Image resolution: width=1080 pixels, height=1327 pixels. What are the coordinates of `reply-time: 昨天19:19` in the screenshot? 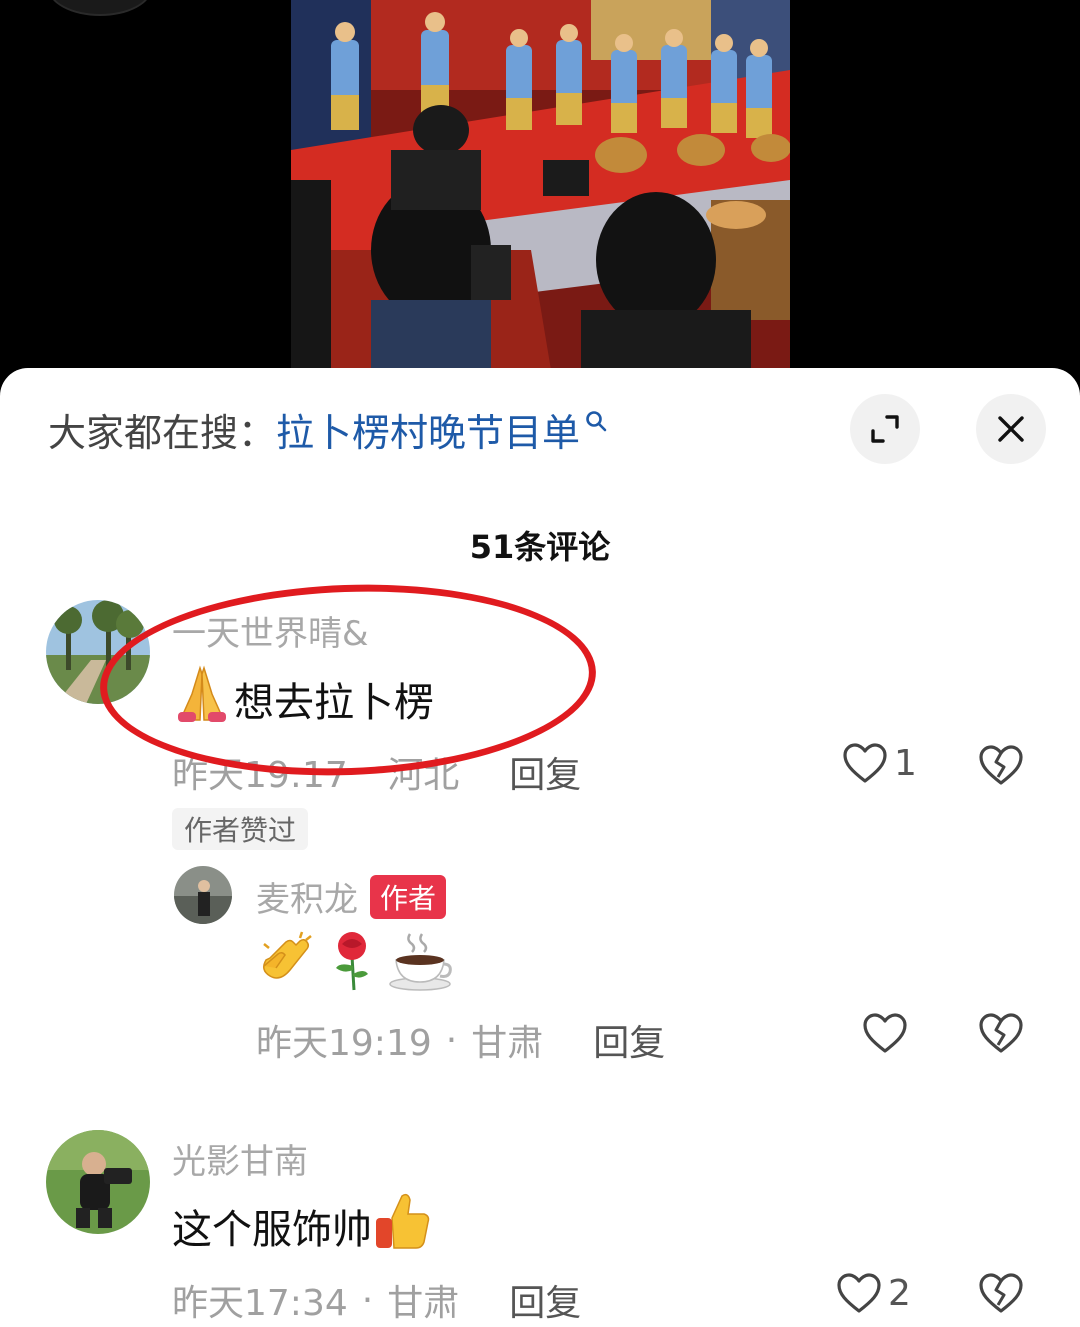 It's located at (344, 1043).